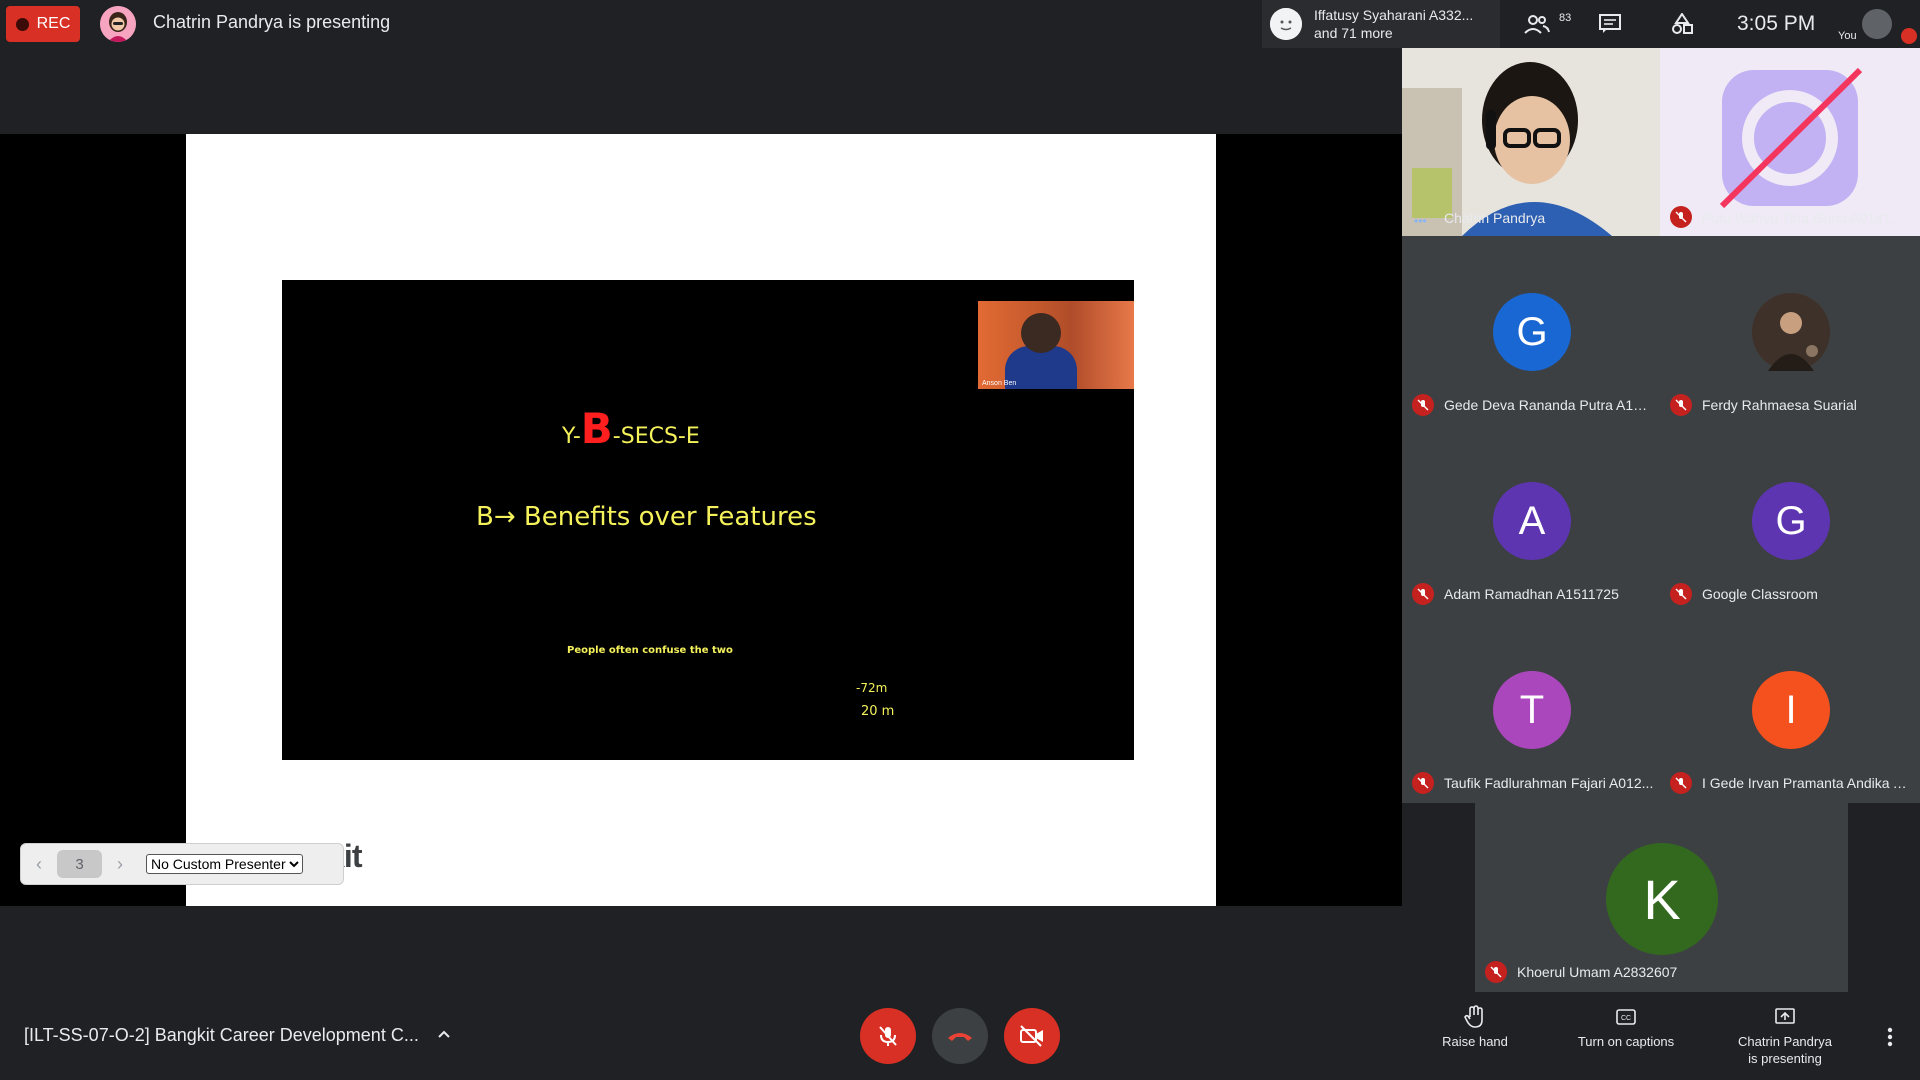 Image resolution: width=1920 pixels, height=1080 pixels. What do you see at coordinates (1890, 1039) in the screenshot?
I see `more-options-icon` at bounding box center [1890, 1039].